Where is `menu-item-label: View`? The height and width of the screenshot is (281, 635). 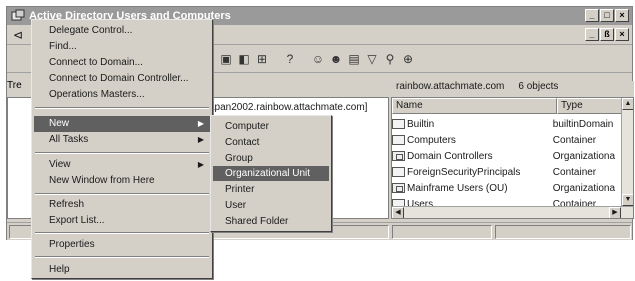
menu-item-label: View is located at coordinates (60, 164).